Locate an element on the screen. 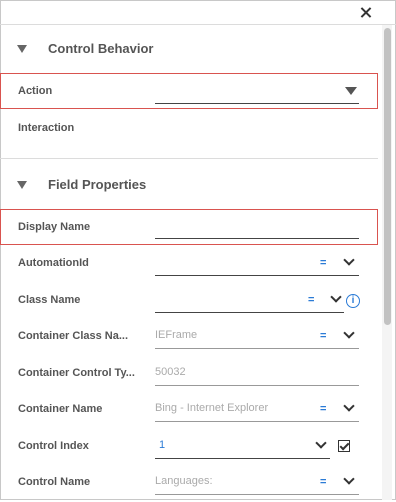  automation-id-input: = is located at coordinates (257, 263).